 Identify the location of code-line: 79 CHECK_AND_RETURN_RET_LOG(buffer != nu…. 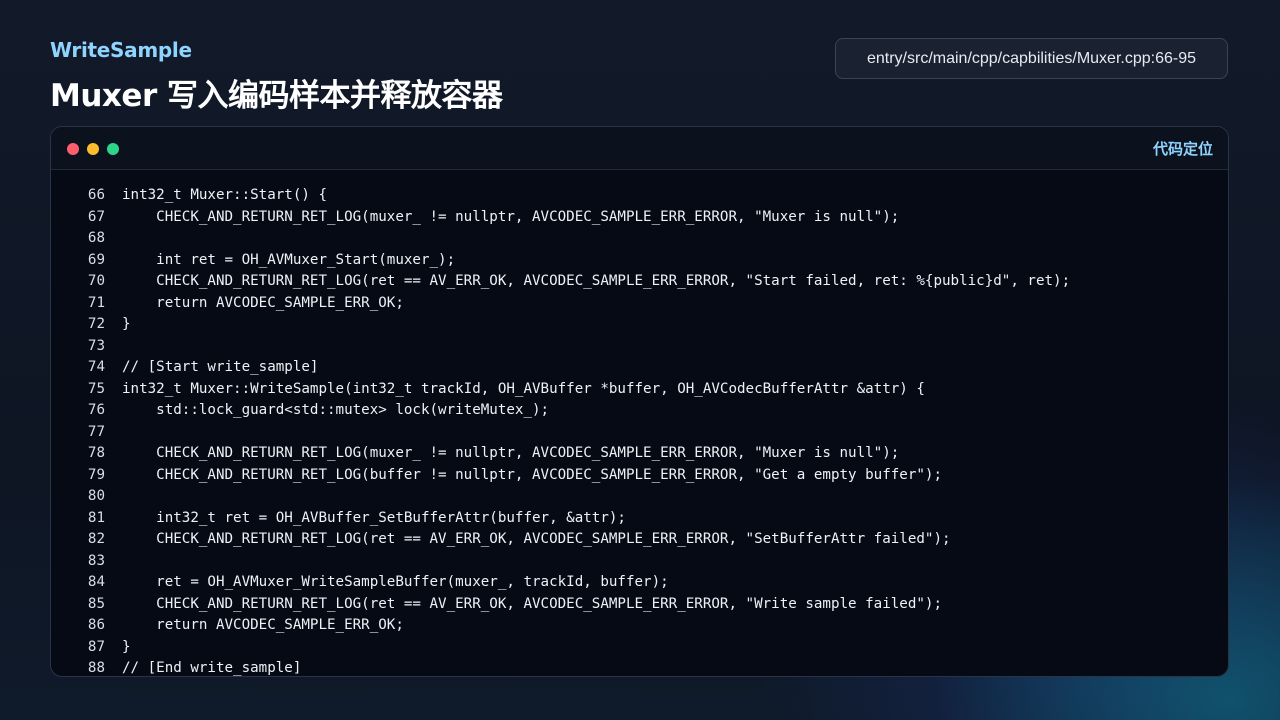
(639, 476).